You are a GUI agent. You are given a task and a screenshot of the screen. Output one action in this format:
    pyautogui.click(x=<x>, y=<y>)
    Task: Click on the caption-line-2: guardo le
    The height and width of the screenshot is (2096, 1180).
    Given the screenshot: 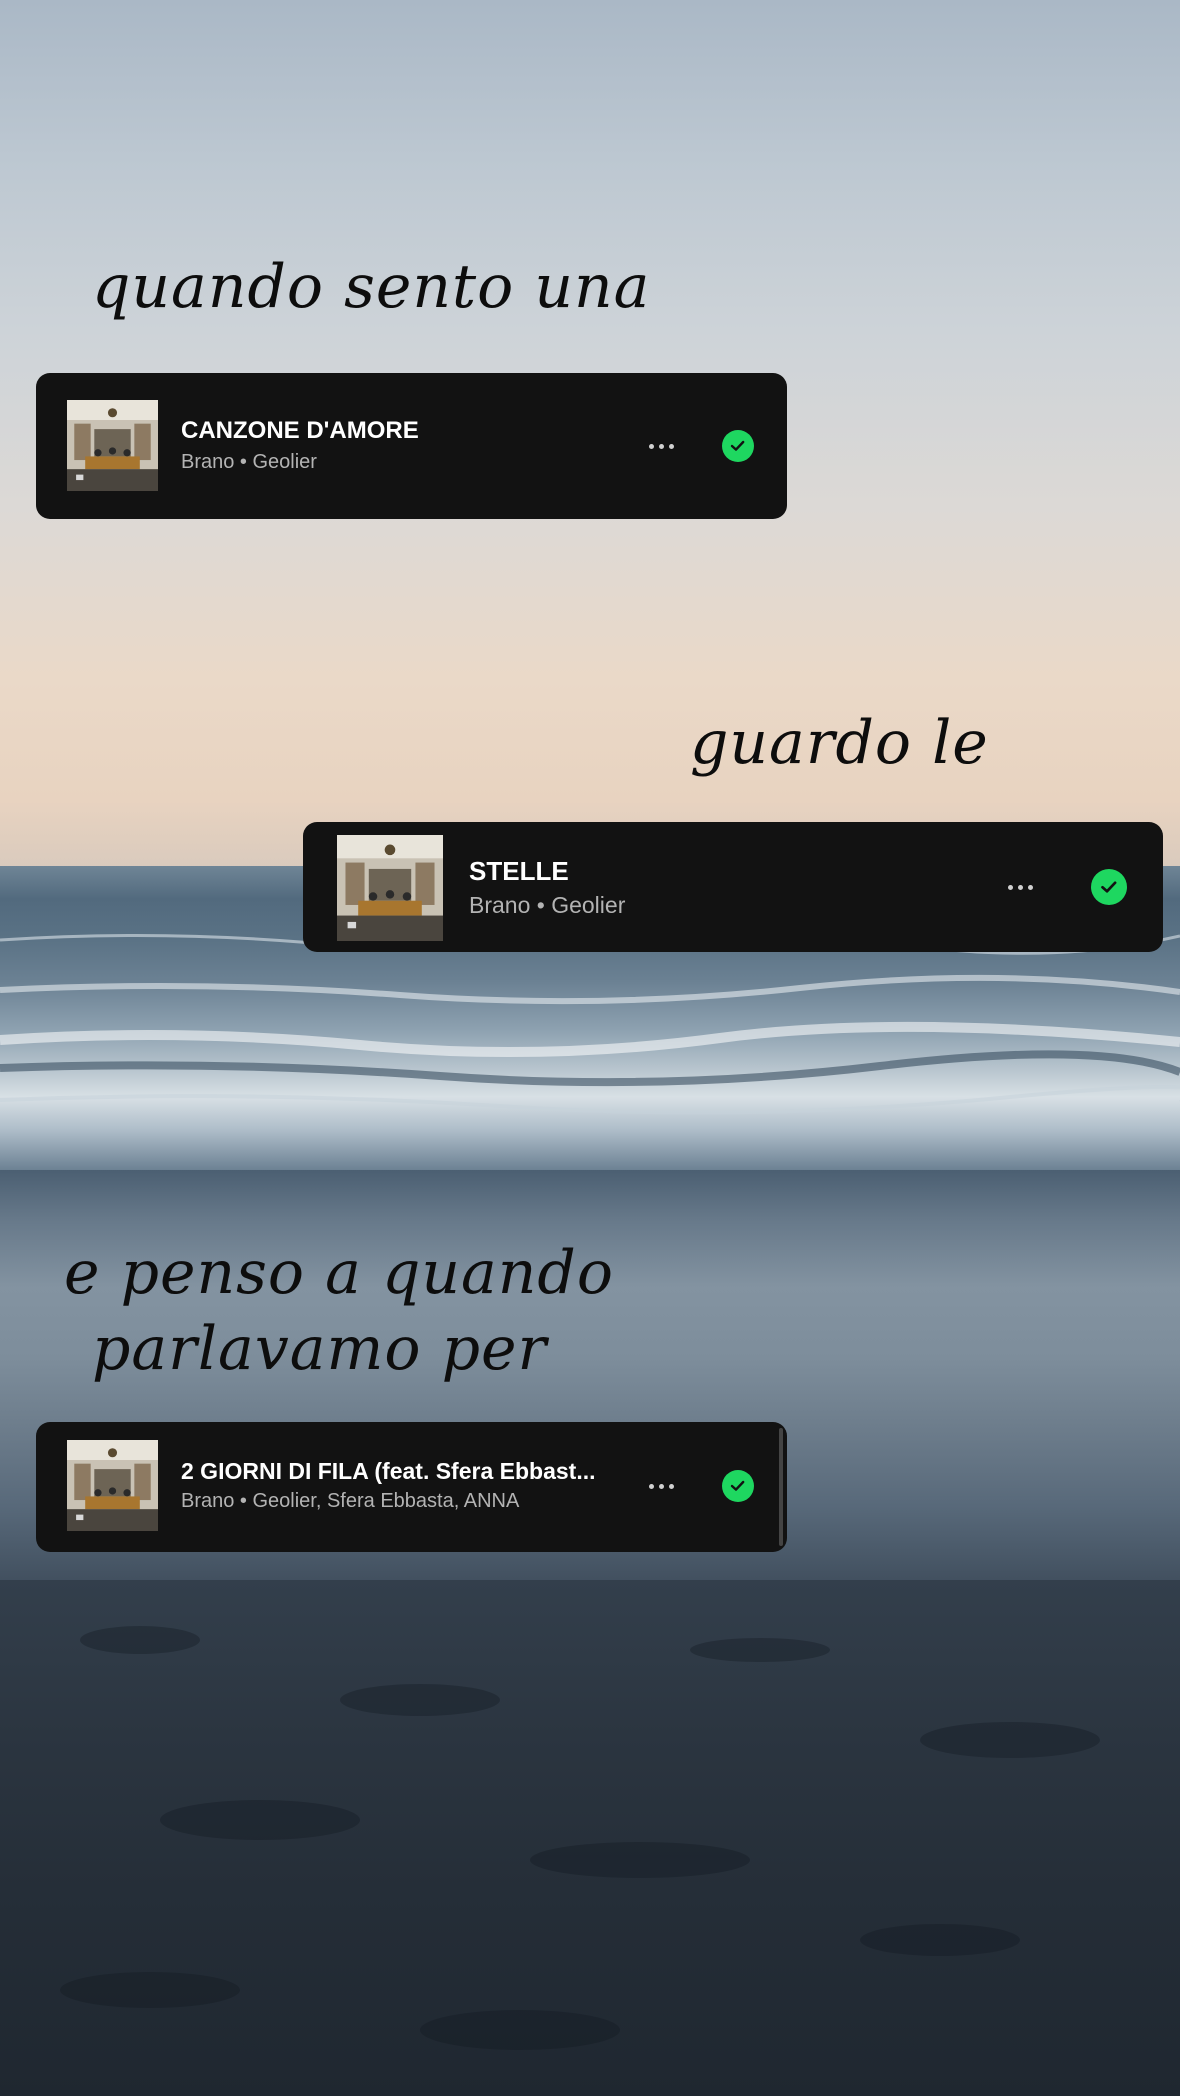 What is the action you would take?
    pyautogui.click(x=839, y=743)
    